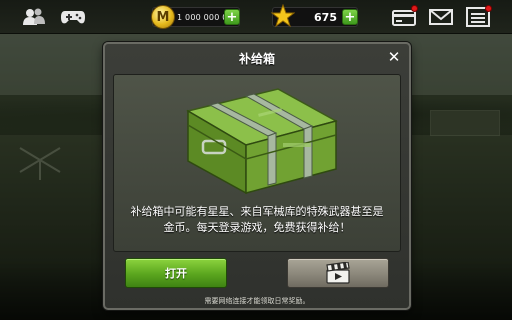 The width and height of the screenshot is (512, 320). Describe the element at coordinates (73, 17) in the screenshot. I see `gamepad-icon` at that location.